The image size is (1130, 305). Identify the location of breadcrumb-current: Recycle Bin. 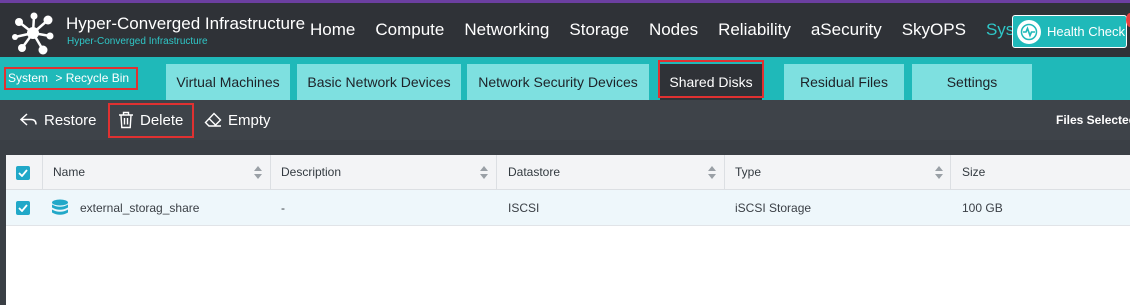
(97, 78).